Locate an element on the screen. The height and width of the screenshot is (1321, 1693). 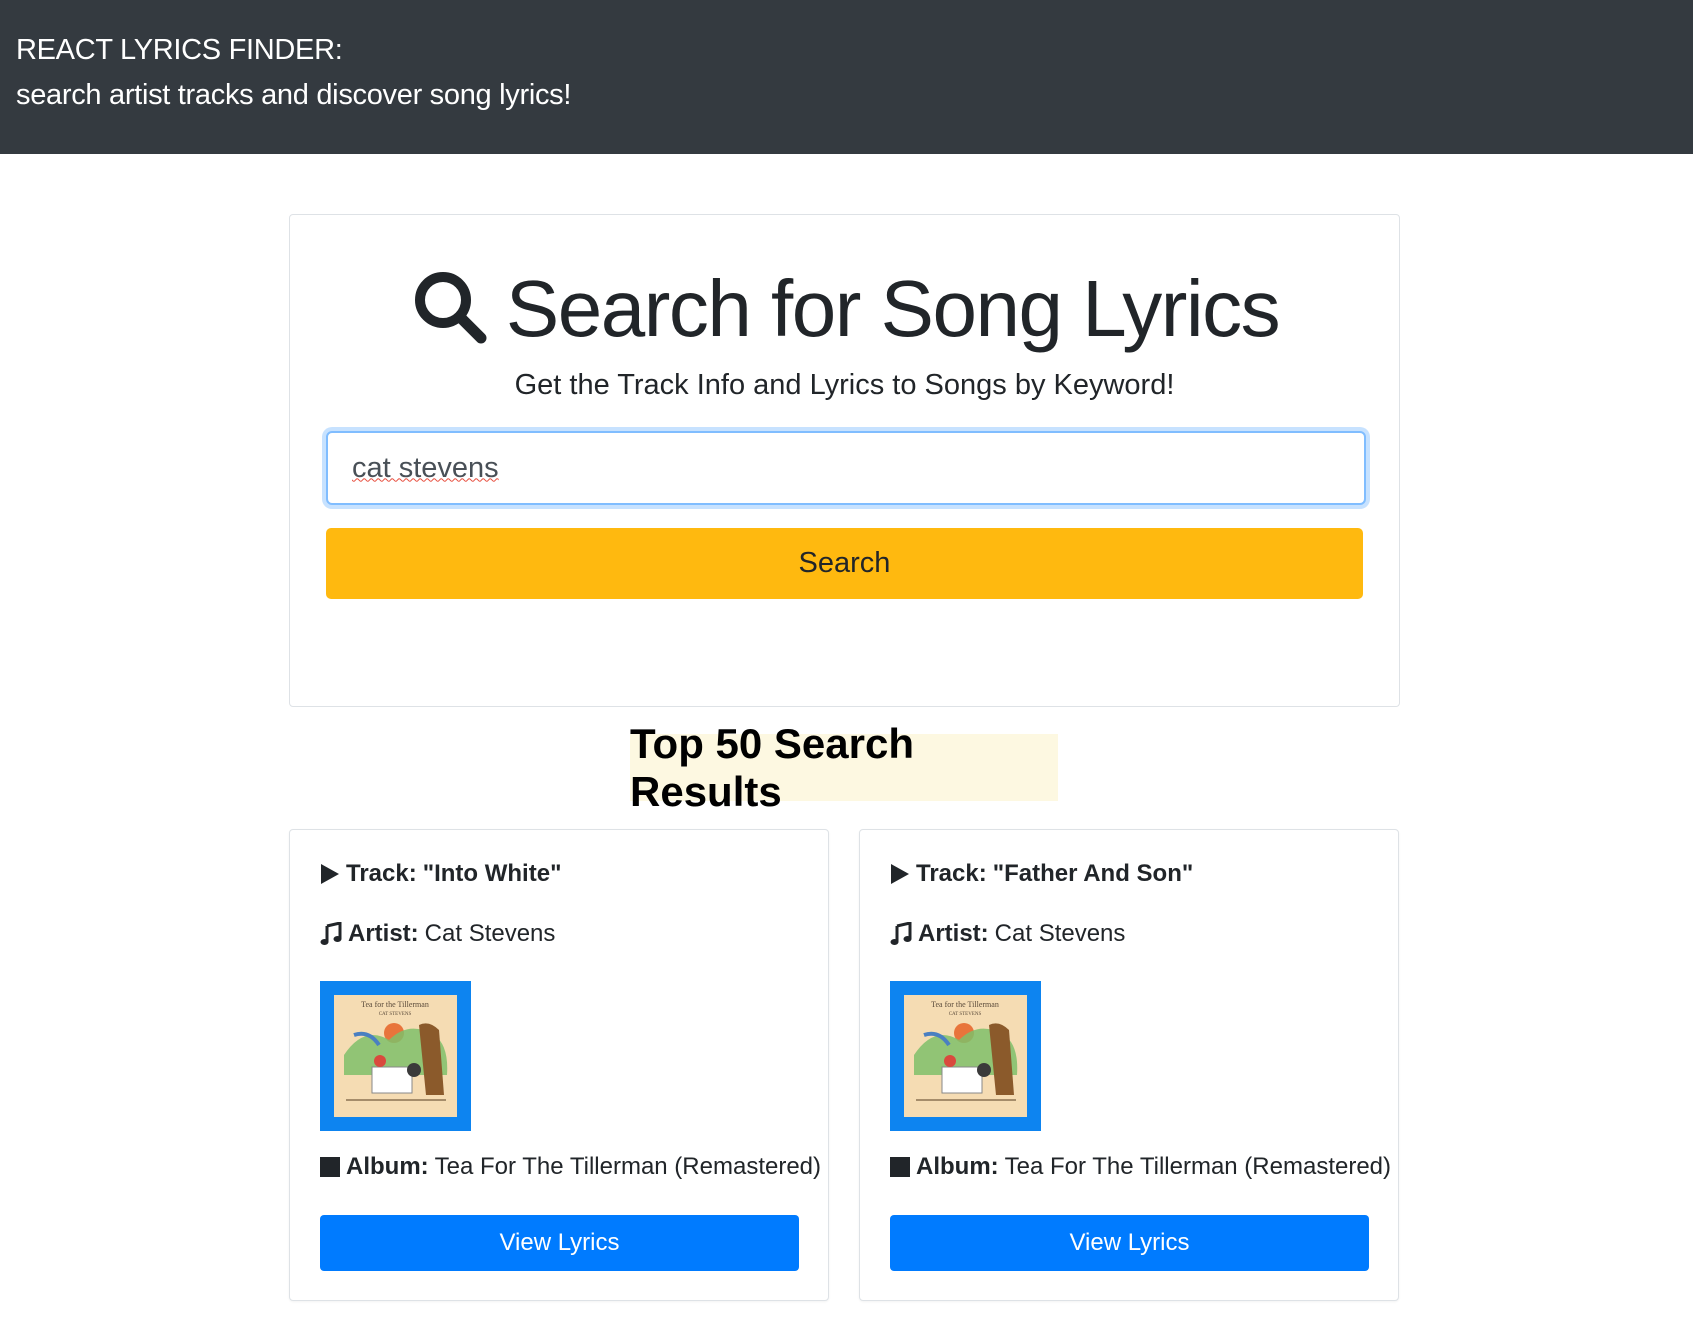
track-name: "Into White" is located at coordinates (492, 873).